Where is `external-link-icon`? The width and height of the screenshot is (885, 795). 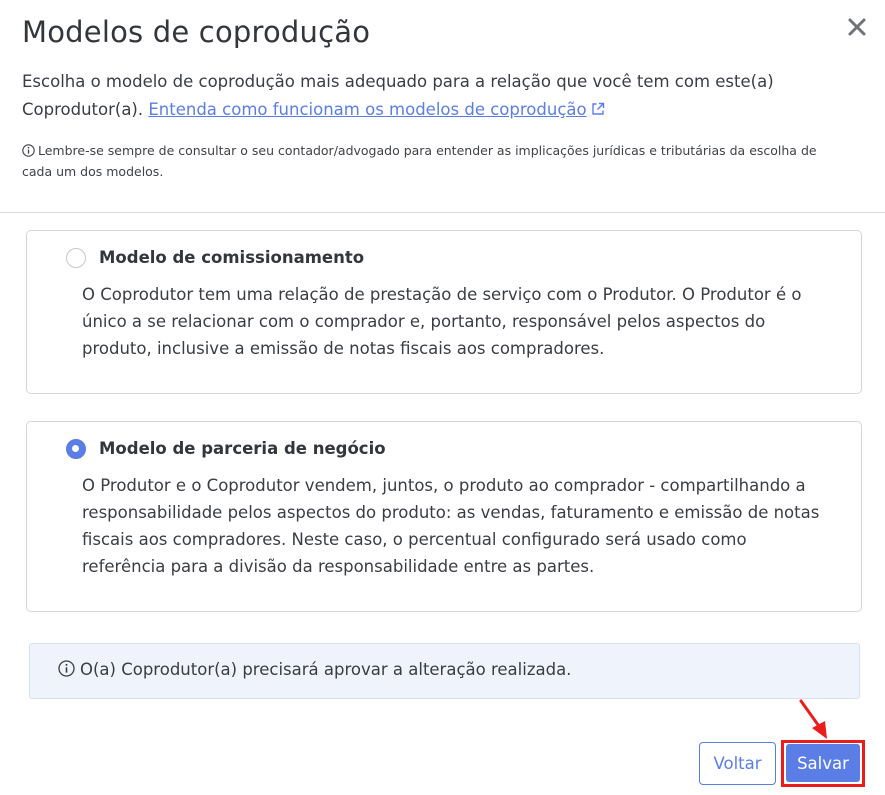
external-link-icon is located at coordinates (597, 108).